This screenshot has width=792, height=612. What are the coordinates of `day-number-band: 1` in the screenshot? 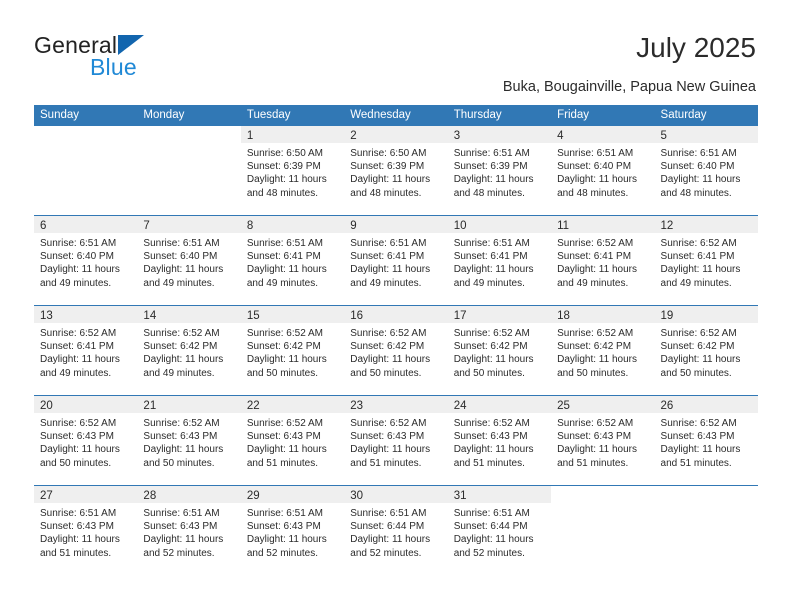 It's located at (292, 134).